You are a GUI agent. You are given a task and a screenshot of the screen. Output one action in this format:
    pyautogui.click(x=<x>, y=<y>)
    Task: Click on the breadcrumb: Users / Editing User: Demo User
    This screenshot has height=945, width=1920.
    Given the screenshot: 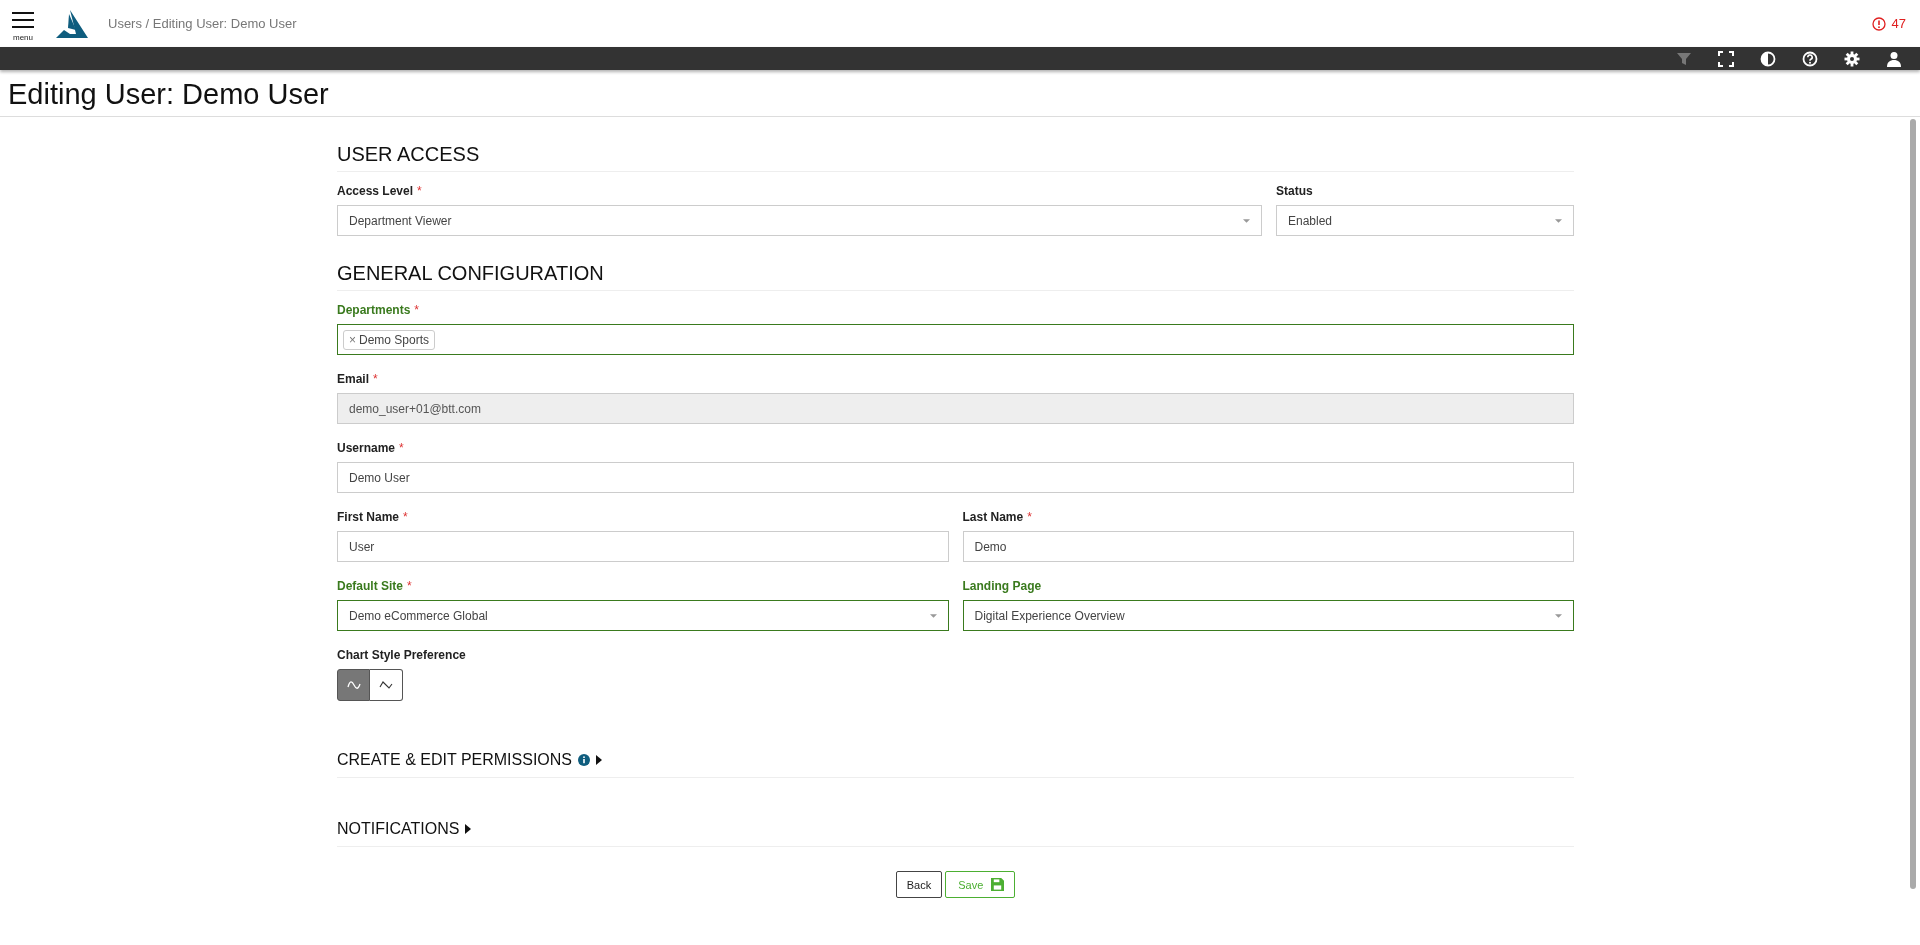 What is the action you would take?
    pyautogui.click(x=202, y=23)
    